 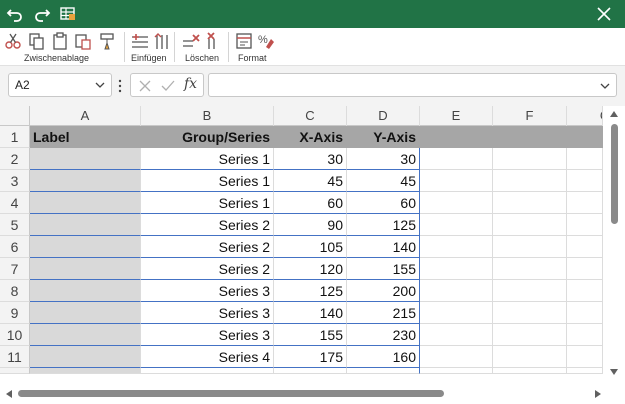 What do you see at coordinates (614, 372) in the screenshot?
I see `scroll-down-icon` at bounding box center [614, 372].